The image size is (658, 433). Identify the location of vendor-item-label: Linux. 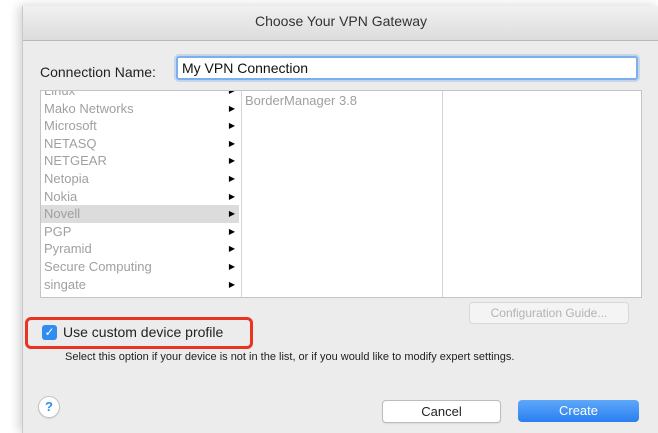
(59, 94).